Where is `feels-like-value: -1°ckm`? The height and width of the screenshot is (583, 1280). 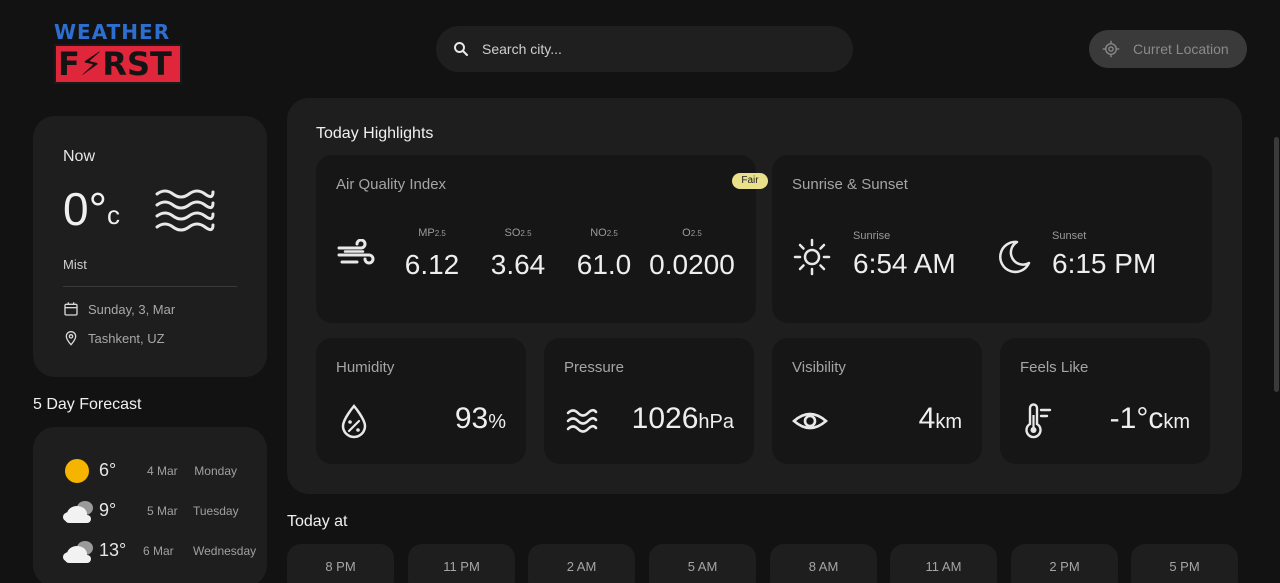
feels-like-value: -1°ckm is located at coordinates (1150, 419).